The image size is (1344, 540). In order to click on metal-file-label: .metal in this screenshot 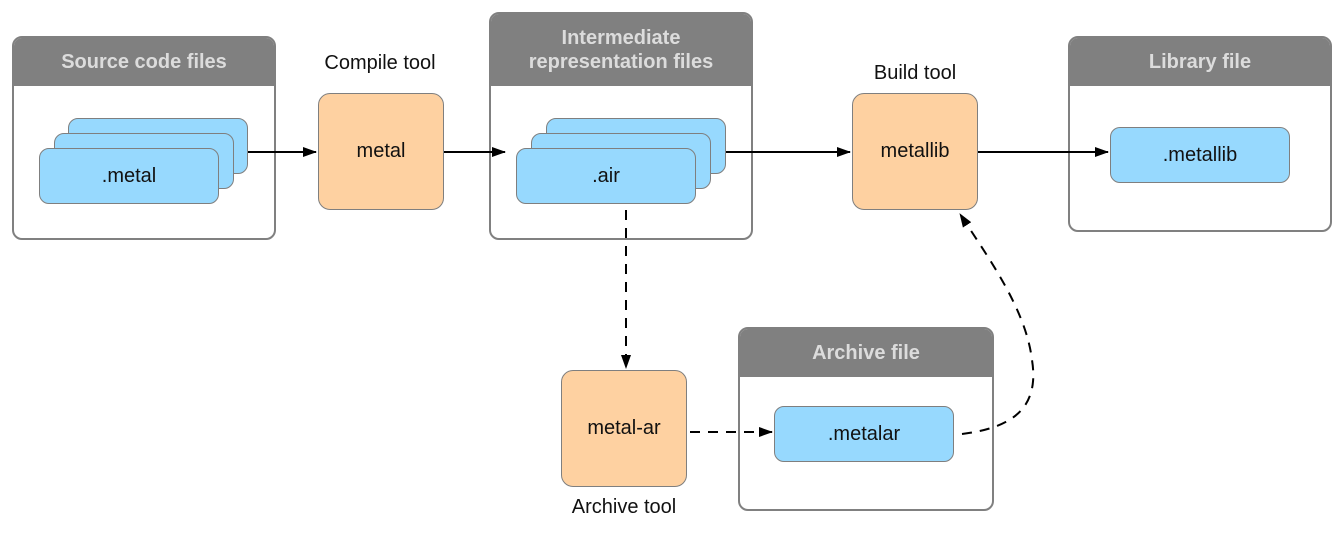, I will do `click(129, 175)`.